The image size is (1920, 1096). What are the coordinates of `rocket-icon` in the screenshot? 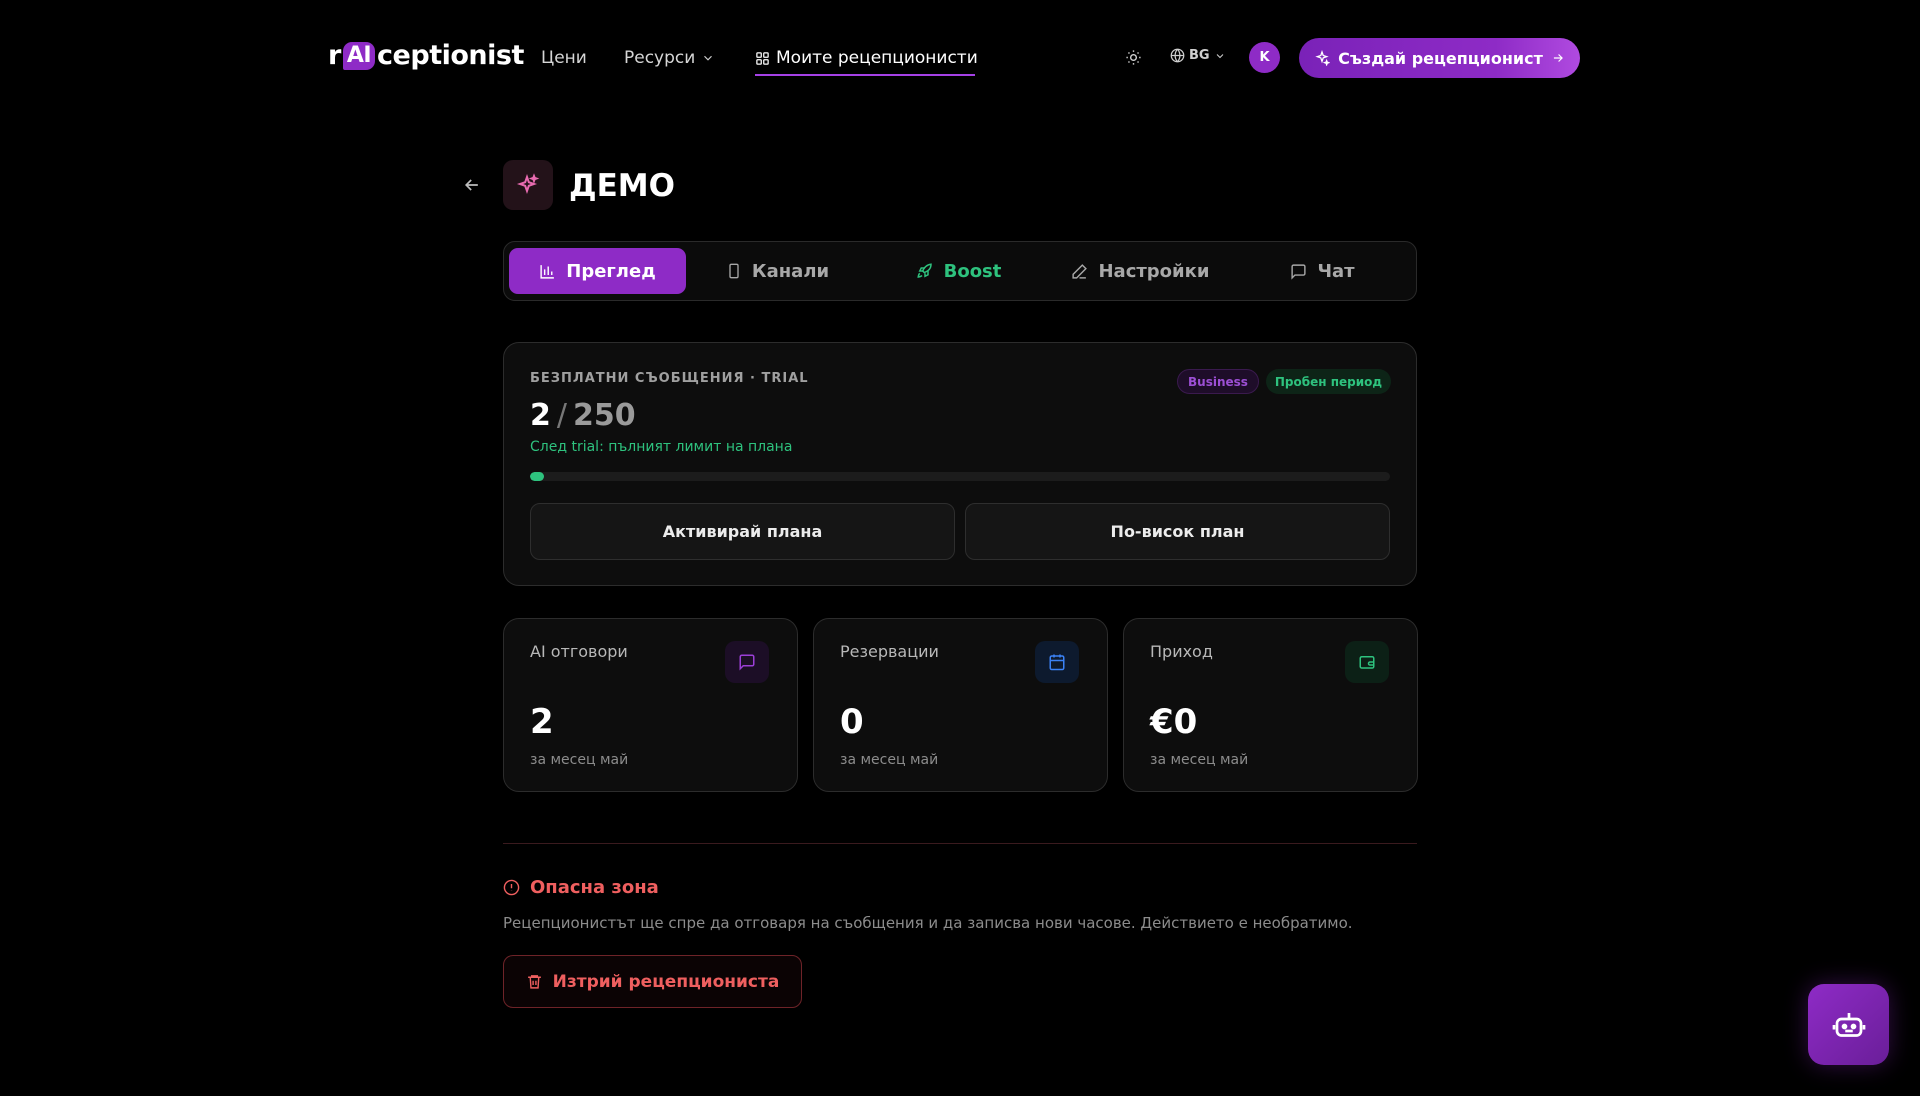 It's located at (924, 270).